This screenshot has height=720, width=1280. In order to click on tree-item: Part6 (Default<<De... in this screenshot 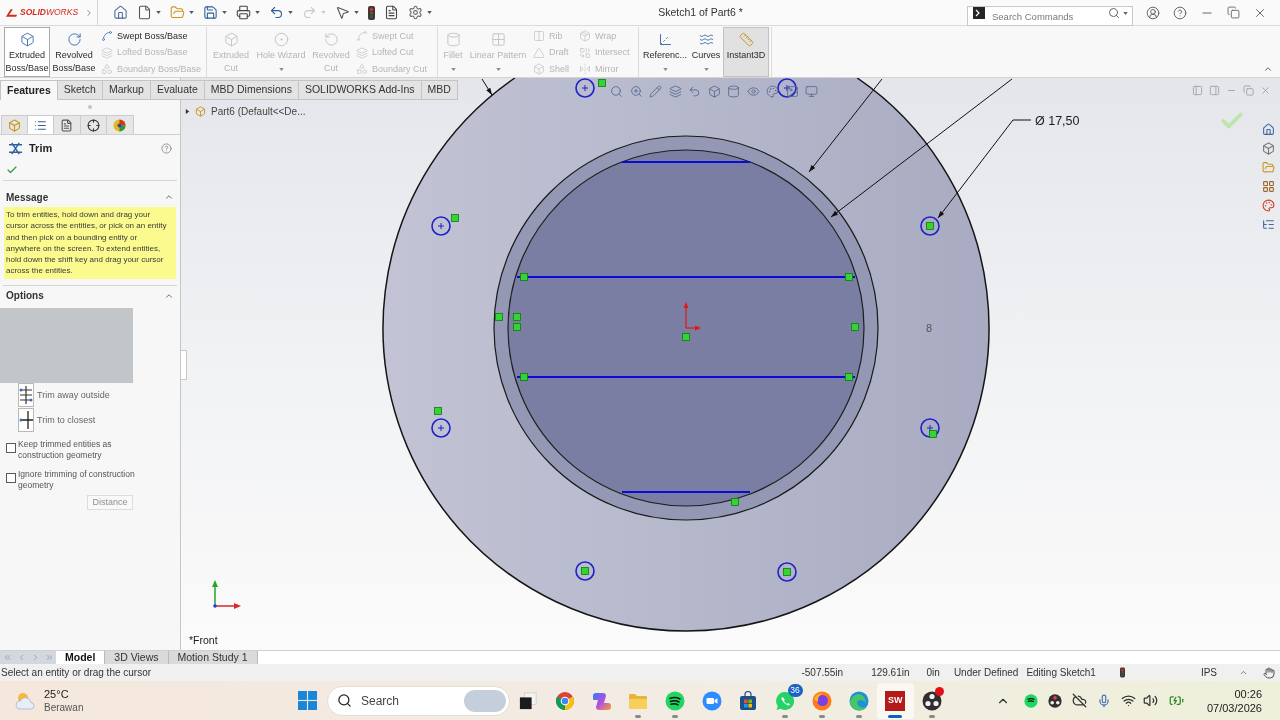, I will do `click(258, 111)`.